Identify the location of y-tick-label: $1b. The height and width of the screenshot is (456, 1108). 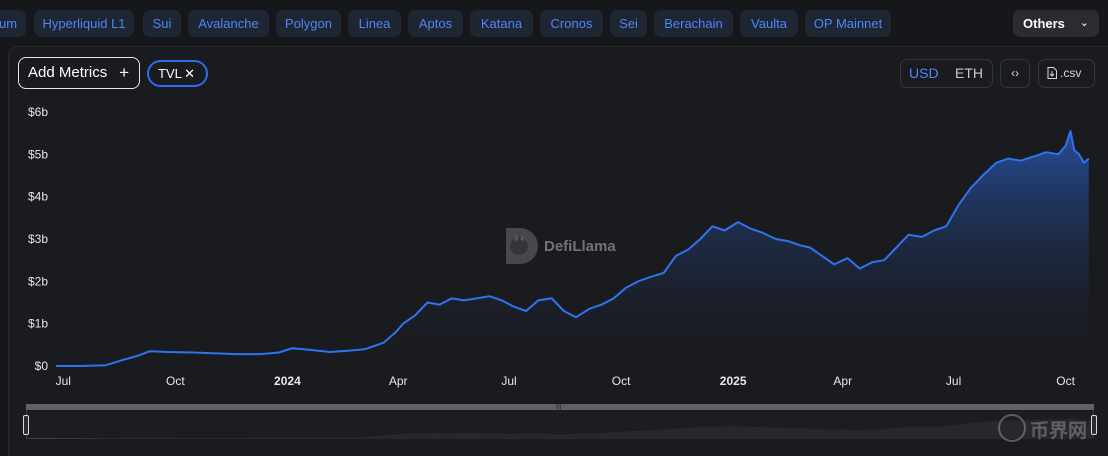
(38, 324).